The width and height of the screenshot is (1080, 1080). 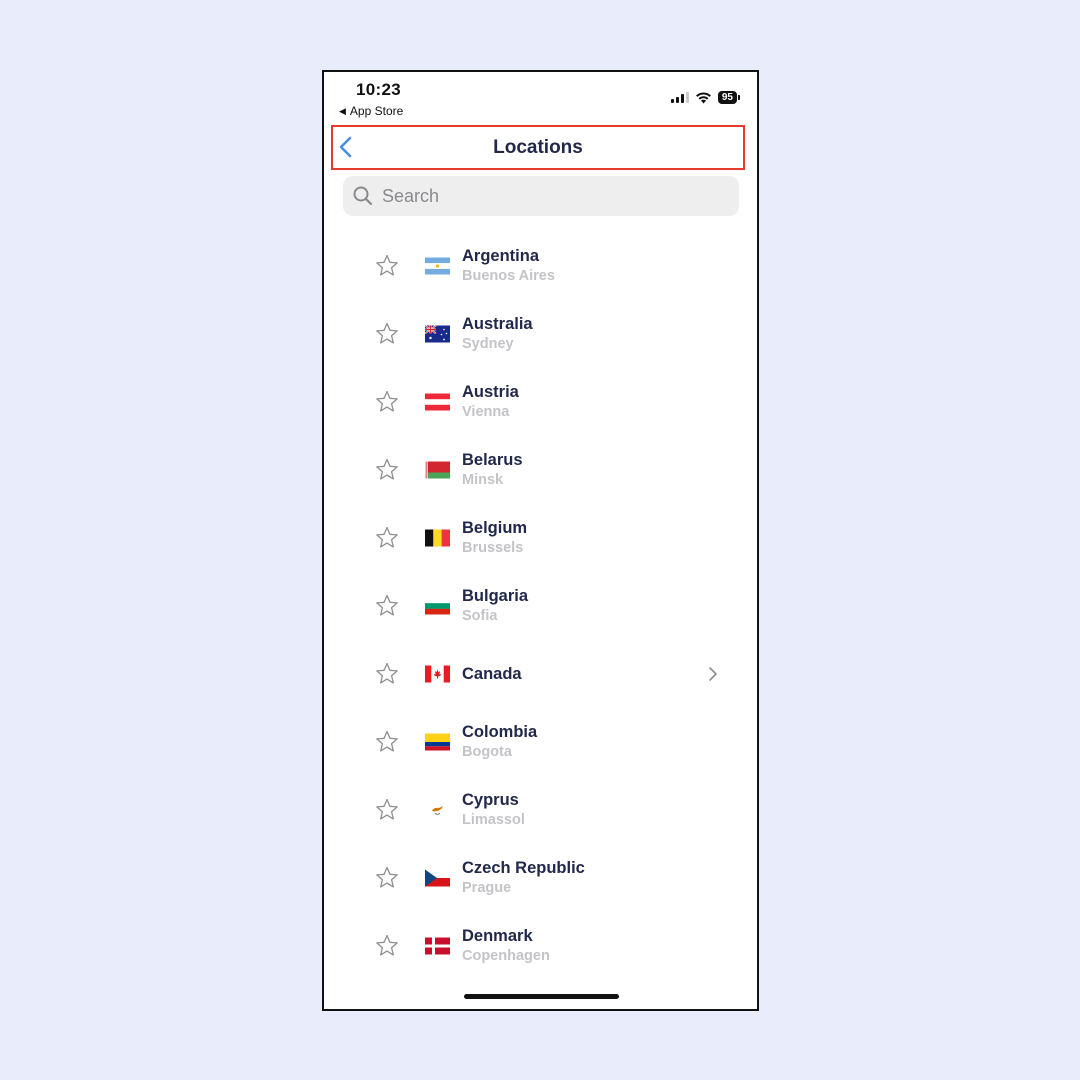 I want to click on denmark-flag-icon, so click(x=437, y=946).